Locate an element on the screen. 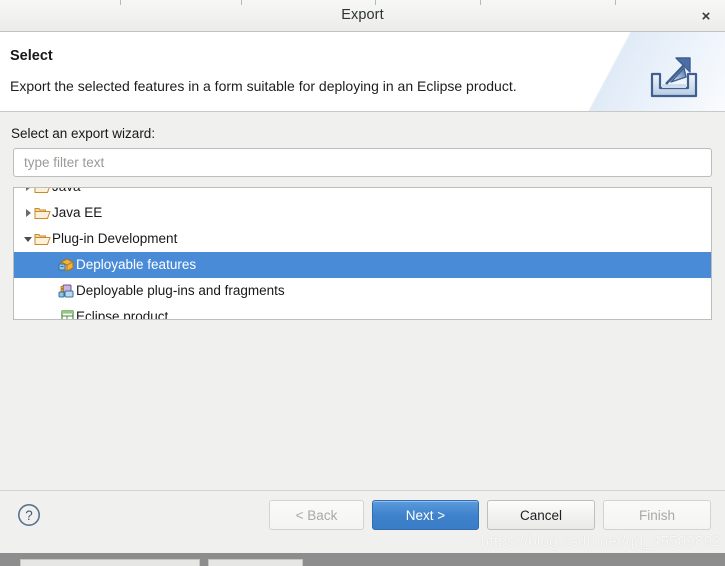 This screenshot has width=725, height=566. help-question-icon: ? is located at coordinates (29, 515).